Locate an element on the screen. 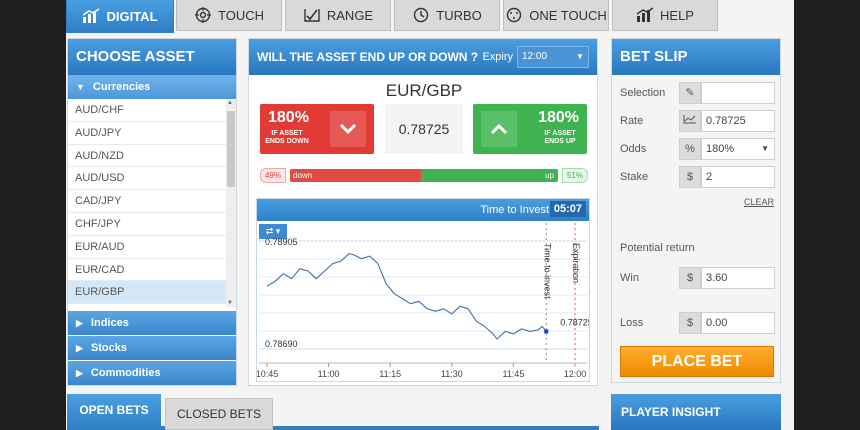 The height and width of the screenshot is (430, 860). pencil-icon: ✎ is located at coordinates (690, 93).